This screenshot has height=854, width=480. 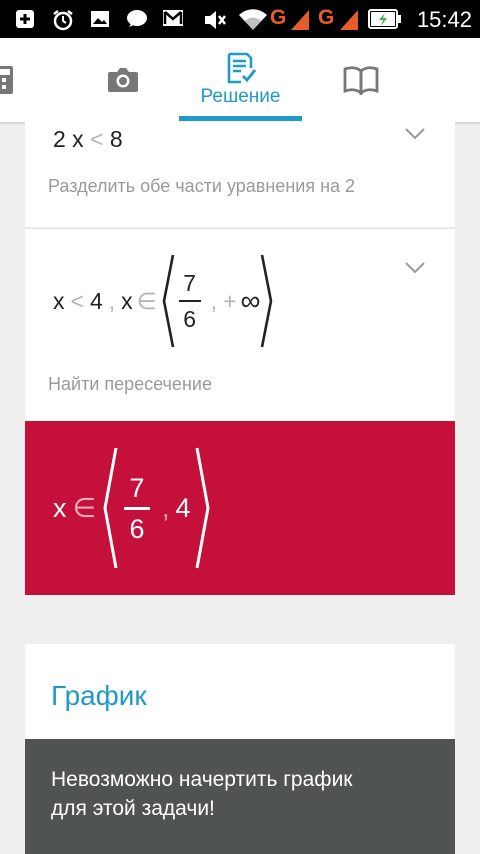 I want to click on step-2-expression: x < 4 , x ∈ 7 6 , + ∞, so click(x=163, y=301).